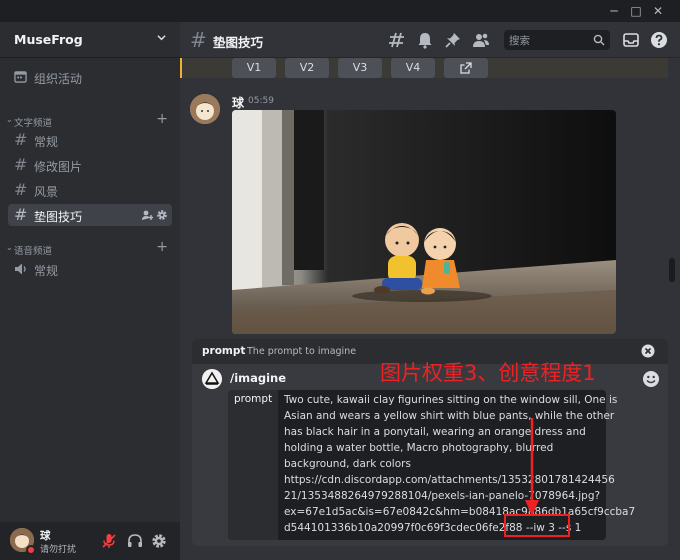  What do you see at coordinates (403, 528) in the screenshot?
I see `prompt-line: d544101336b10a20997f0c69f3cdec06fe2f88` at bounding box center [403, 528].